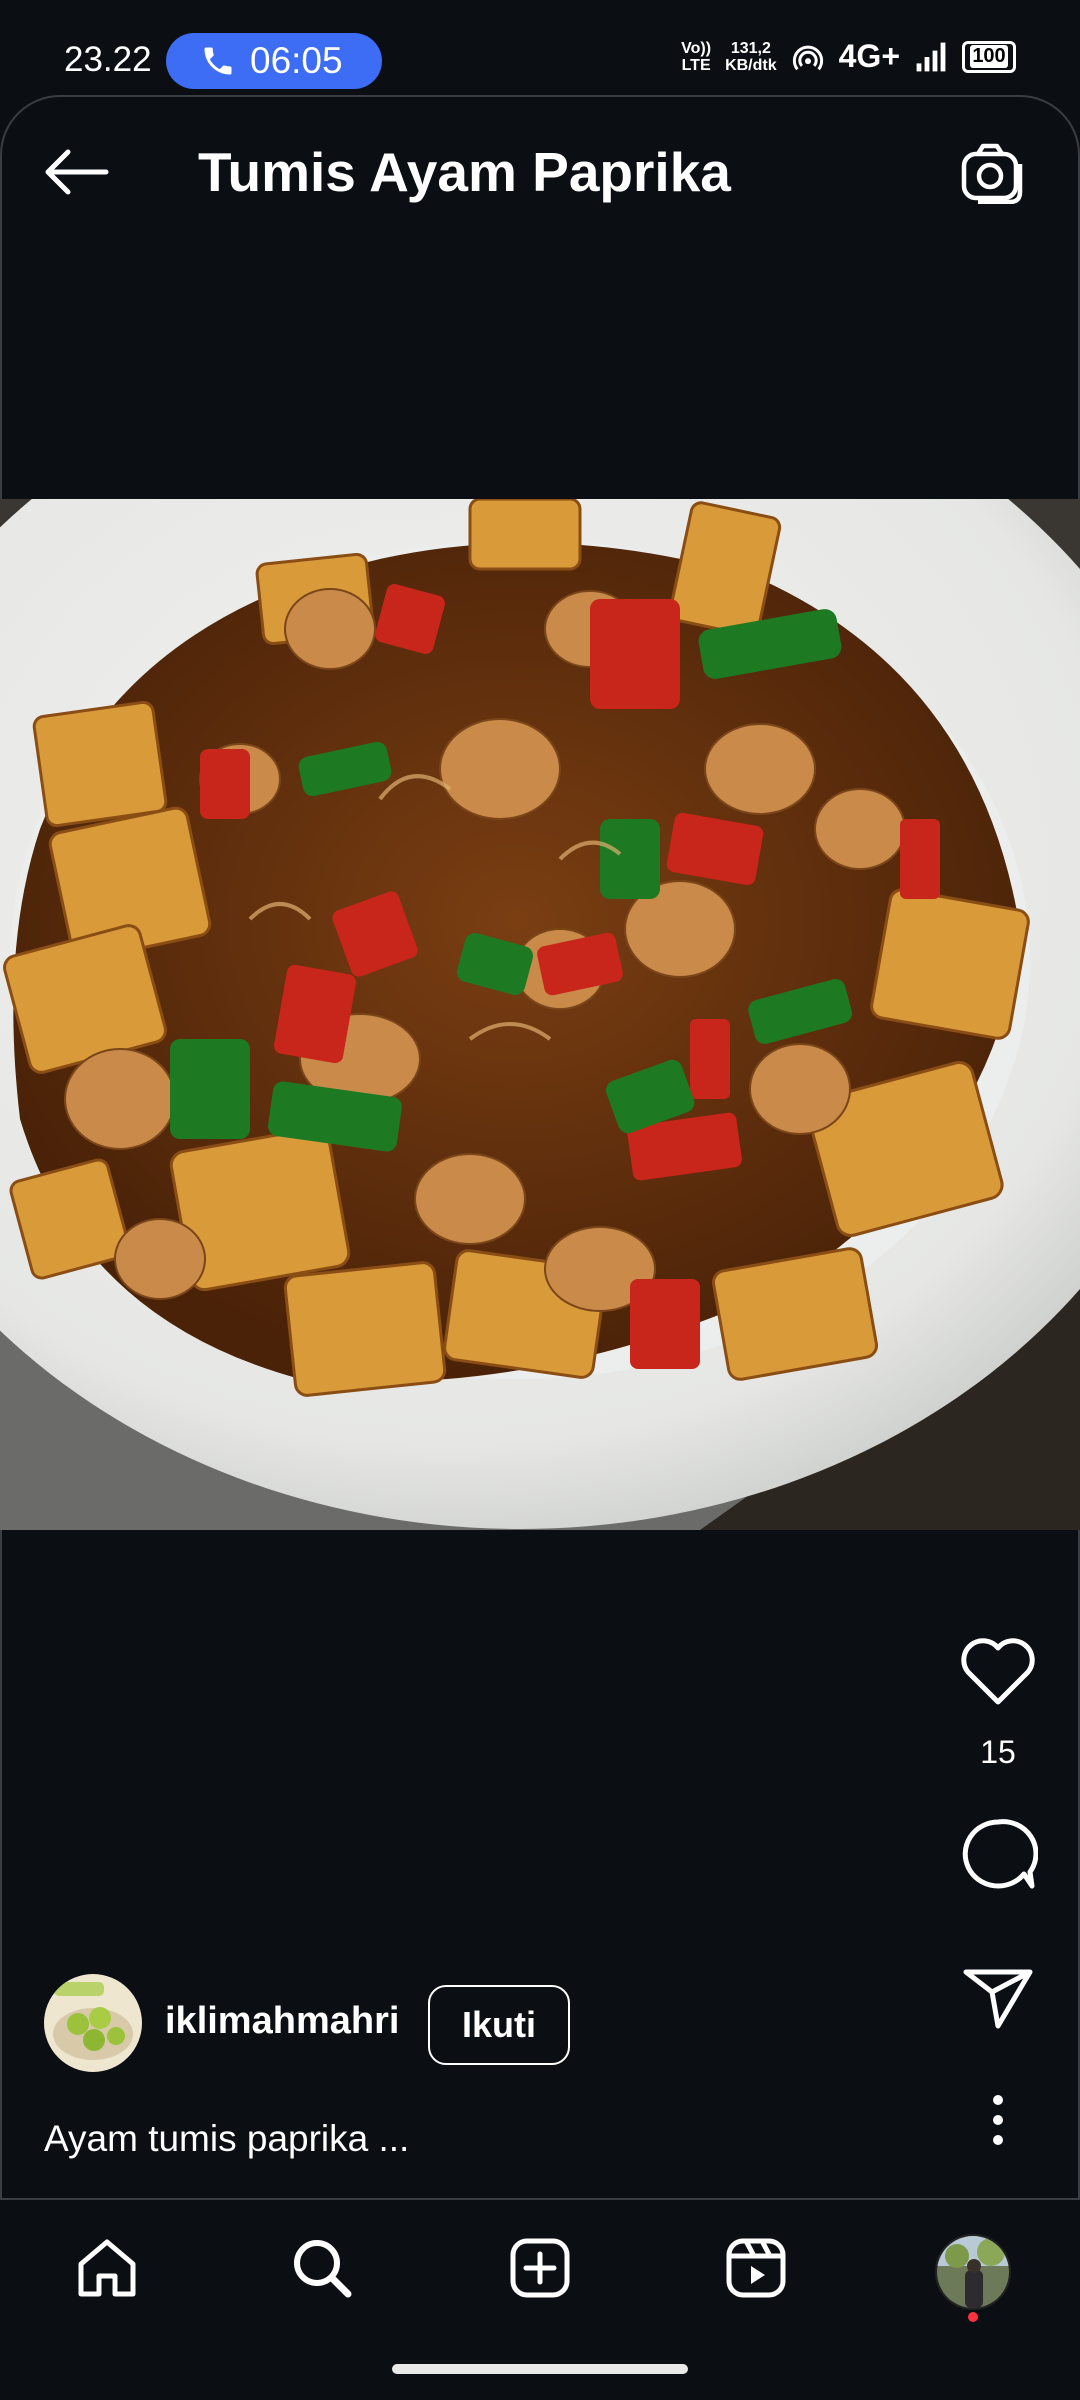 This screenshot has width=1080, height=2400. I want to click on notification-dot, so click(973, 2317).